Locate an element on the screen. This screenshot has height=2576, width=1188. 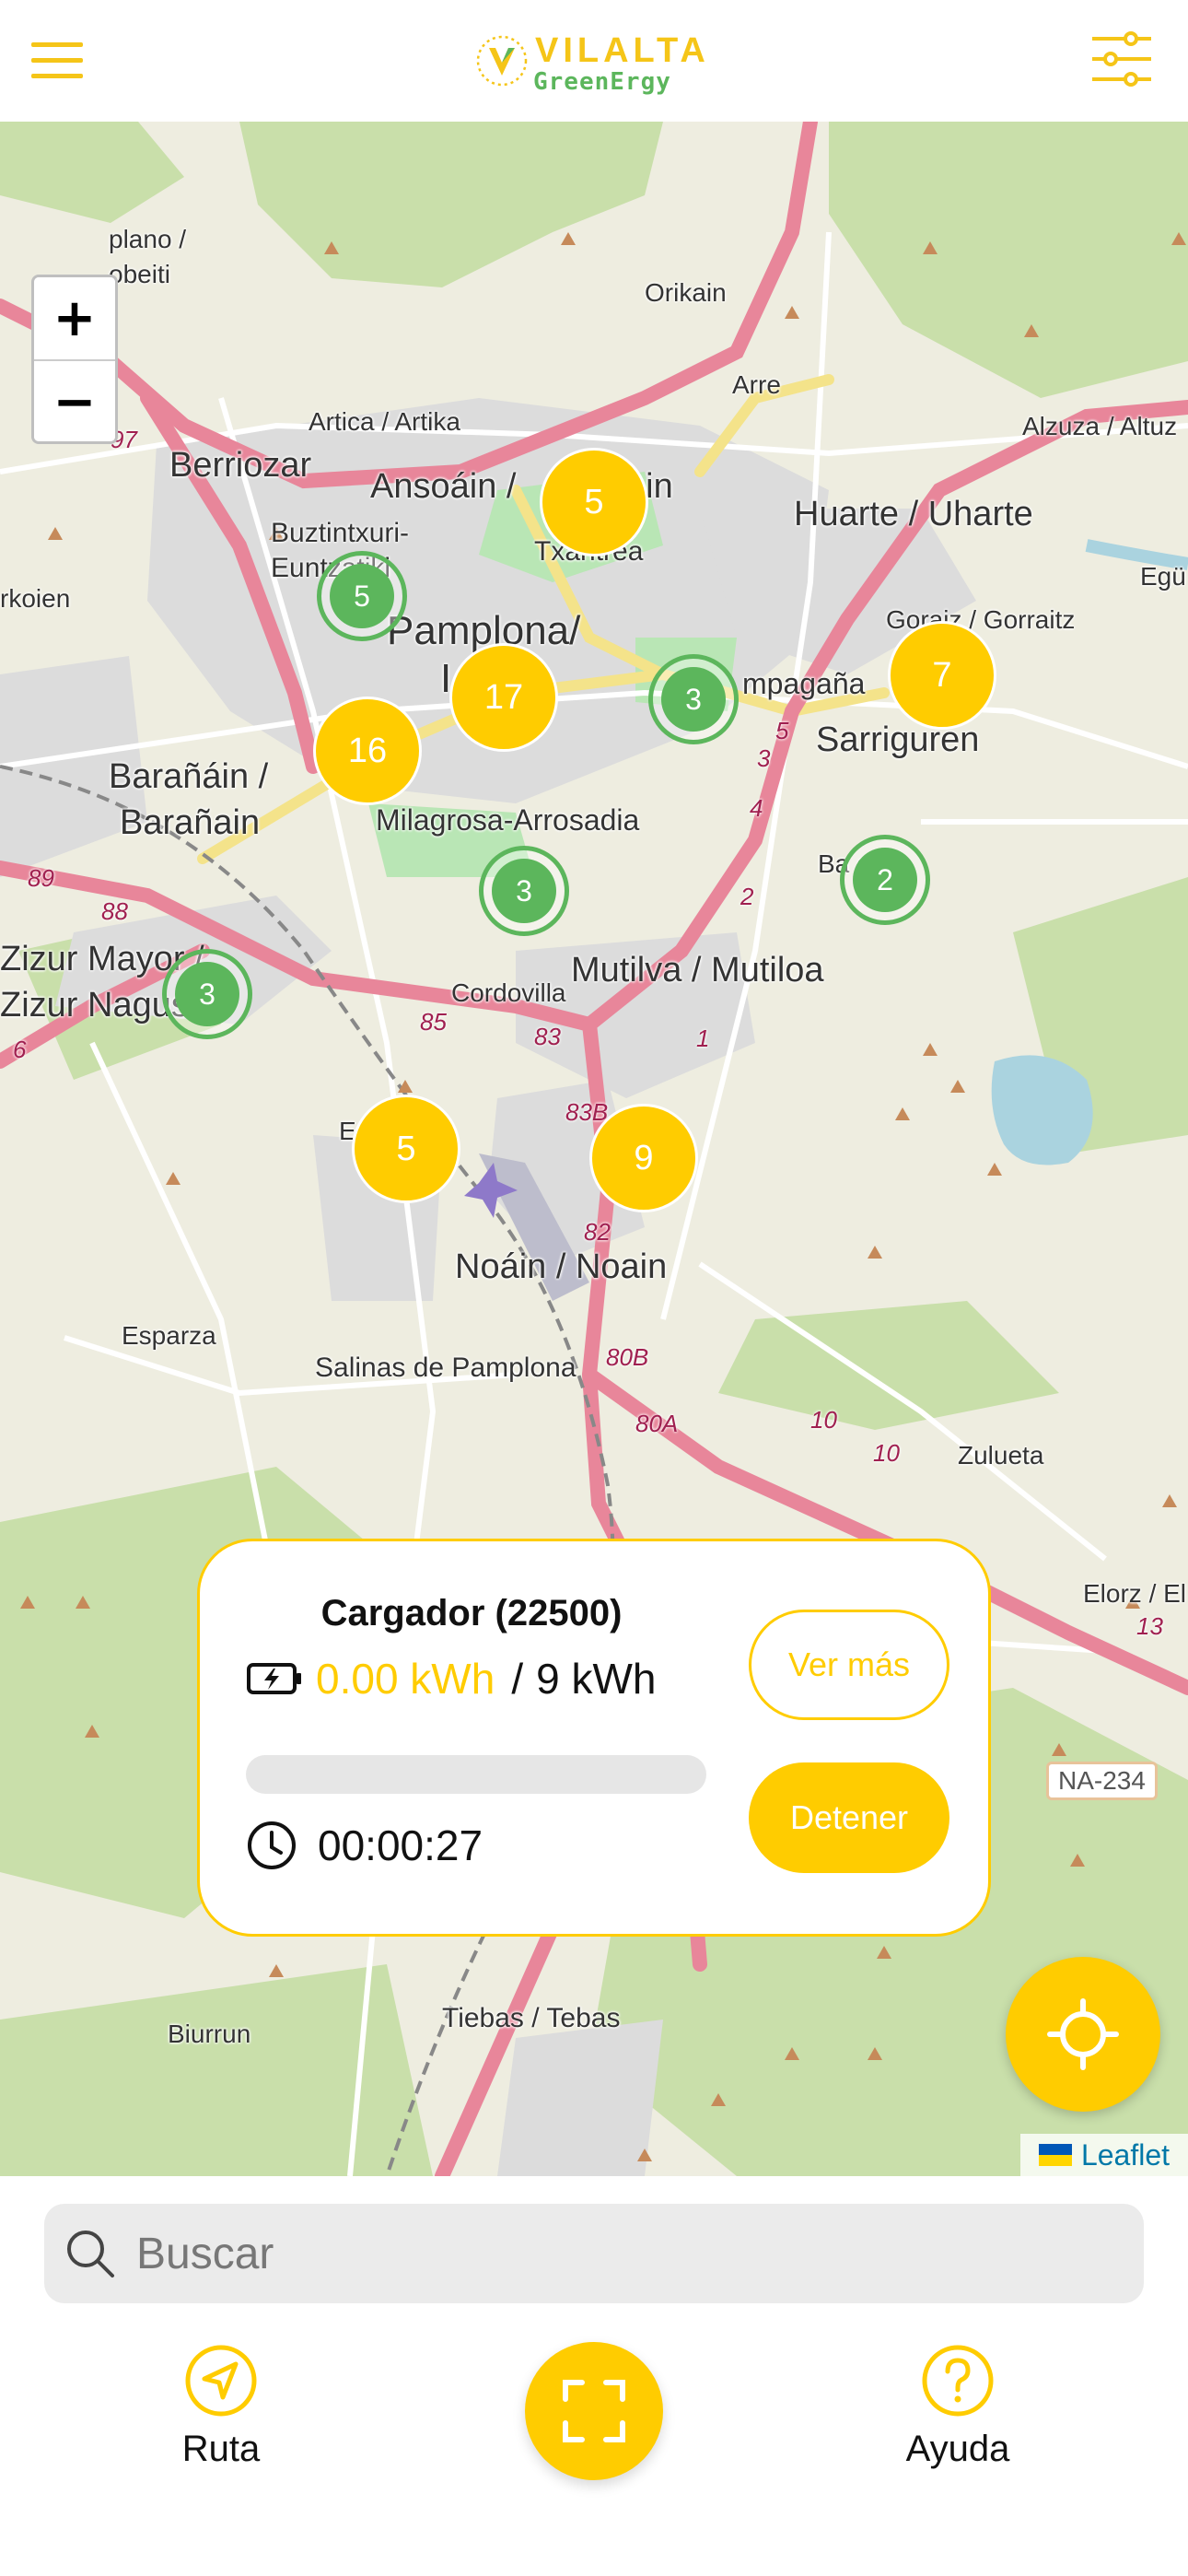
place-label: Huarte / Uharte is located at coordinates (913, 514).